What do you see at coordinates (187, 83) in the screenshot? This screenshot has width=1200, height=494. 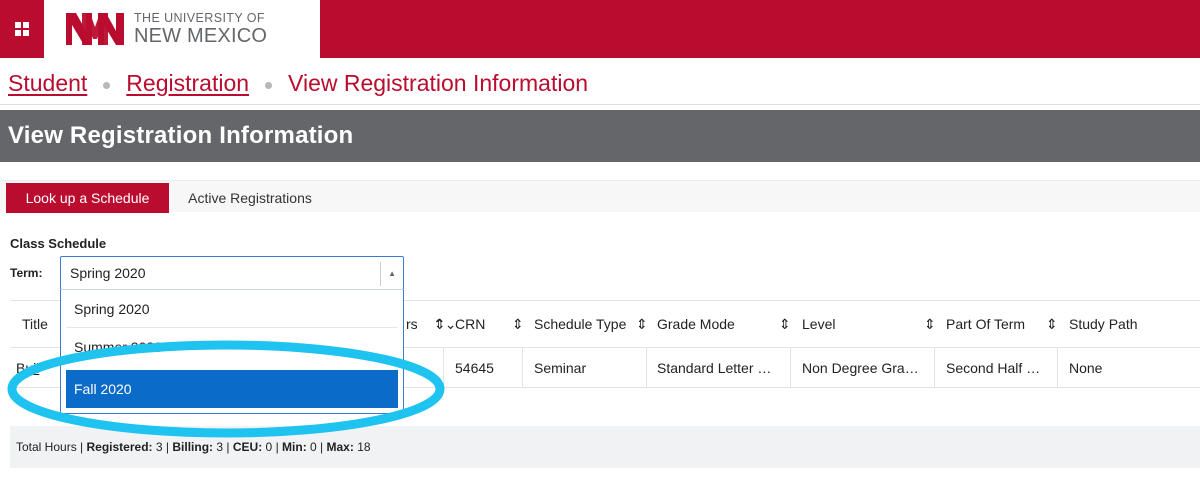 I see `breadcrumb-registration: Registration` at bounding box center [187, 83].